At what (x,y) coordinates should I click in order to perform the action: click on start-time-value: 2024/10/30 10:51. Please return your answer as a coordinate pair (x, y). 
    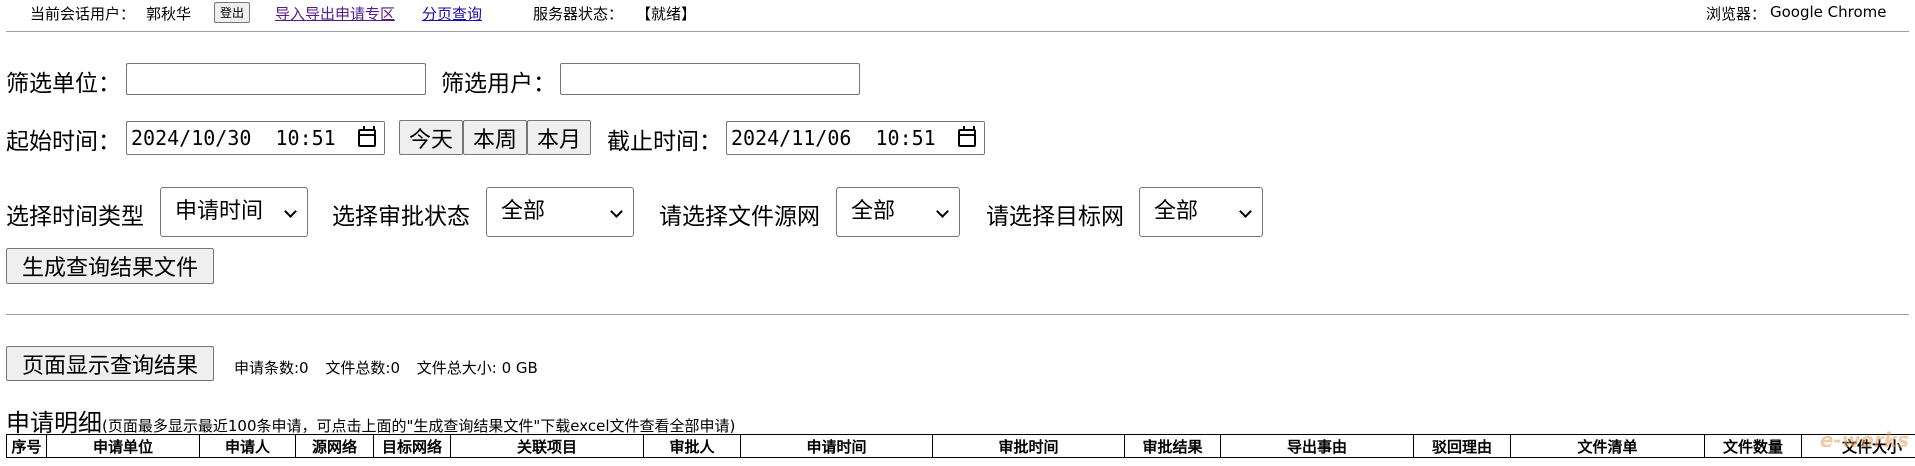
    Looking at the image, I should click on (233, 138).